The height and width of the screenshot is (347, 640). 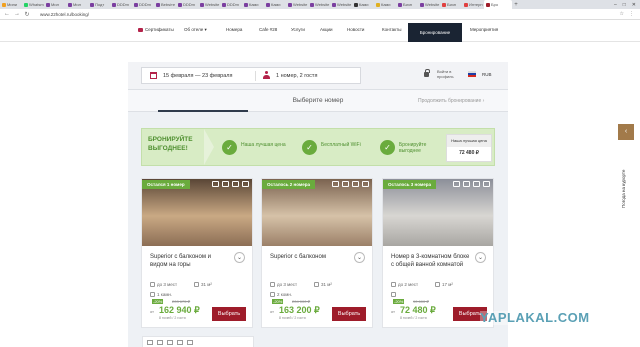 What do you see at coordinates (165, 4) in the screenshot?
I see `browser-tab: Веbsiтe` at bounding box center [165, 4].